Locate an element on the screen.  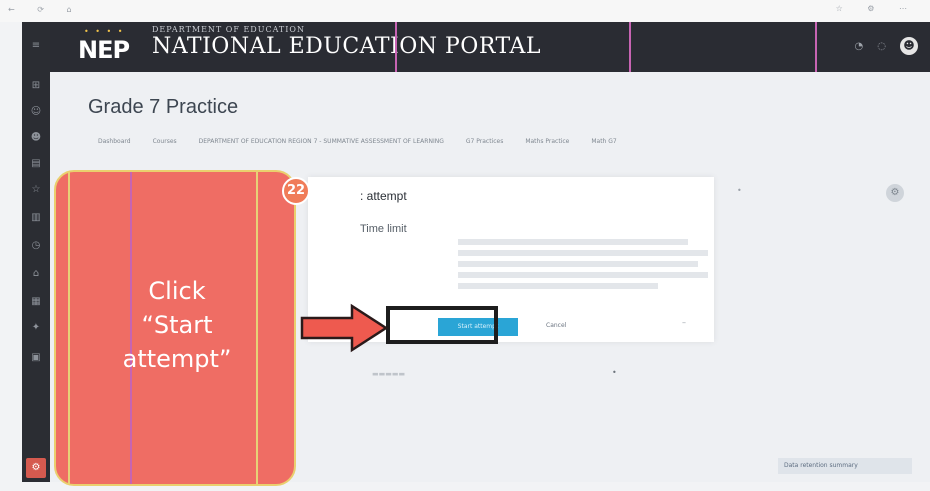
nep-logo: NEP is located at coordinates (104, 50).